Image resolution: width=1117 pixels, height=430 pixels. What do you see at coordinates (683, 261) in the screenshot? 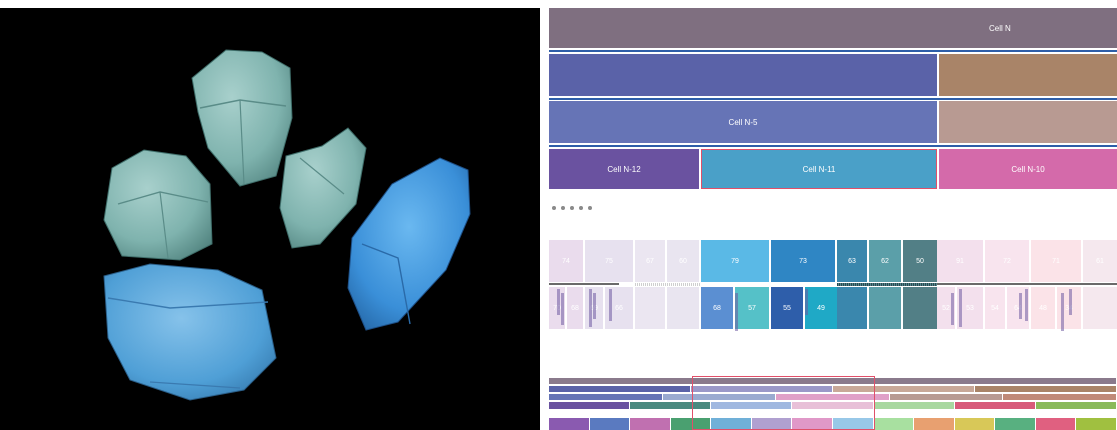
I see `cell-tile: 60` at bounding box center [683, 261].